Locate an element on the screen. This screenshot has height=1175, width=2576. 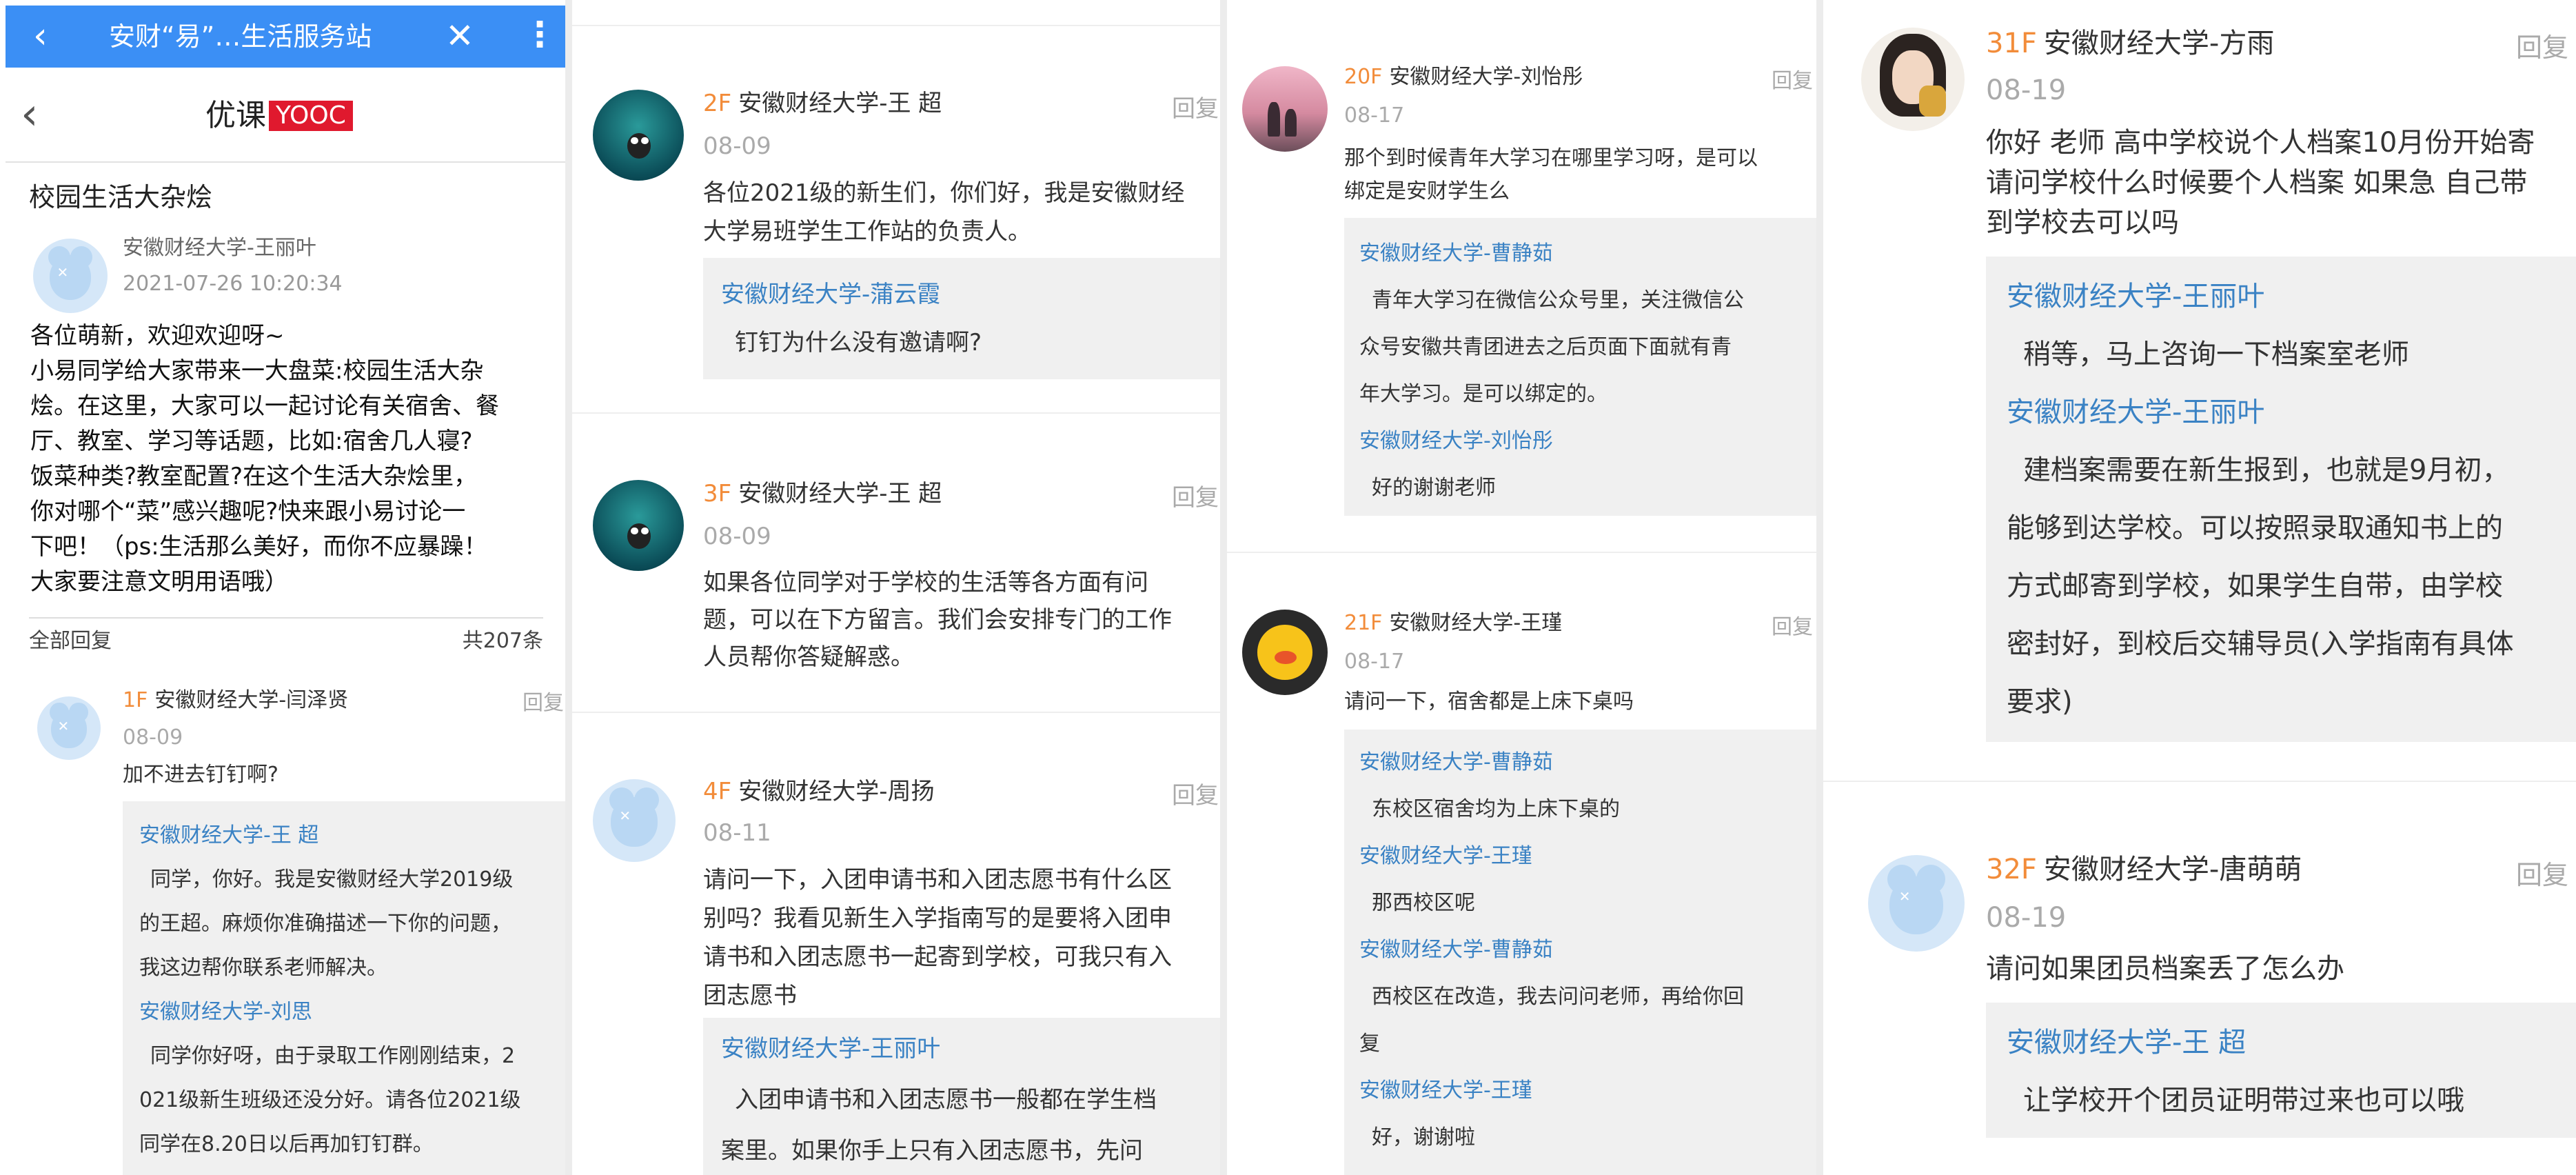
app-nav-bar: ‹ 优课 YOOC is located at coordinates (285, 115).